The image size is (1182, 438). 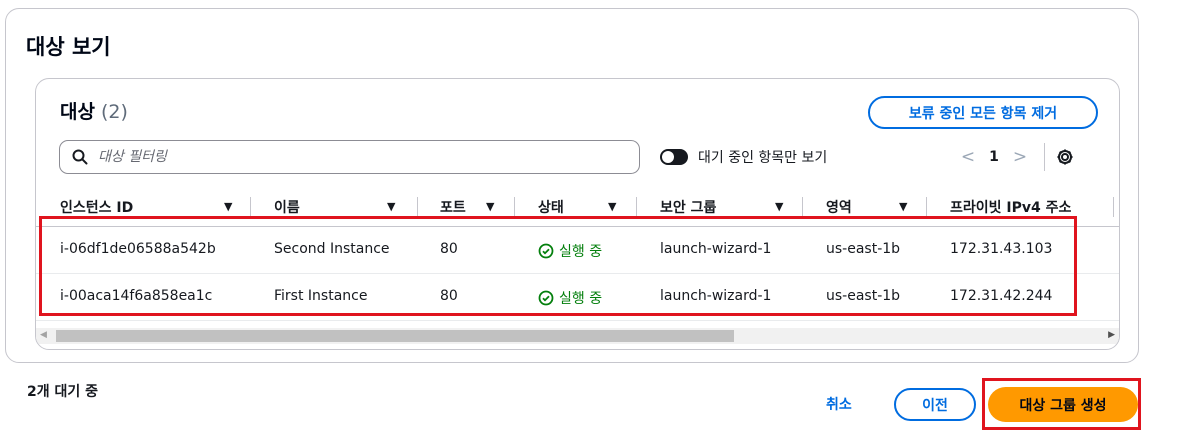 What do you see at coordinates (968, 157) in the screenshot?
I see `prev-page-button: <` at bounding box center [968, 157].